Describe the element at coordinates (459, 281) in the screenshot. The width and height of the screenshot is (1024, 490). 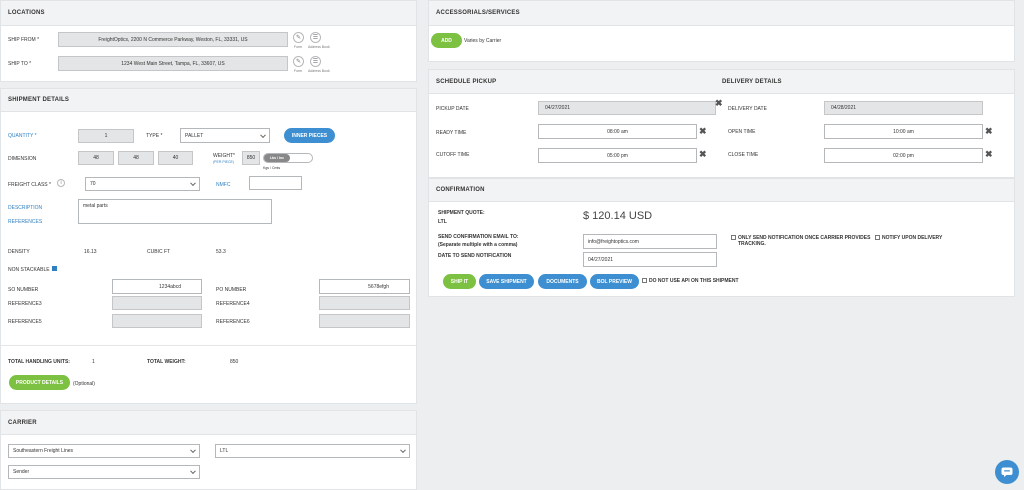
I see `ship-it-button: SHIP IT` at that location.